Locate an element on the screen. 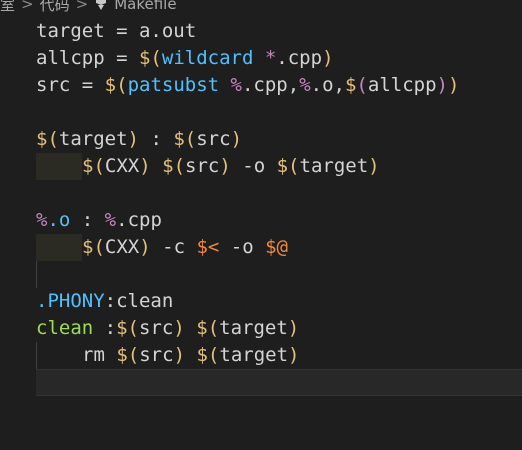 Image resolution: width=522 pixels, height=450 pixels. token: .PHONY is located at coordinates (70, 301).